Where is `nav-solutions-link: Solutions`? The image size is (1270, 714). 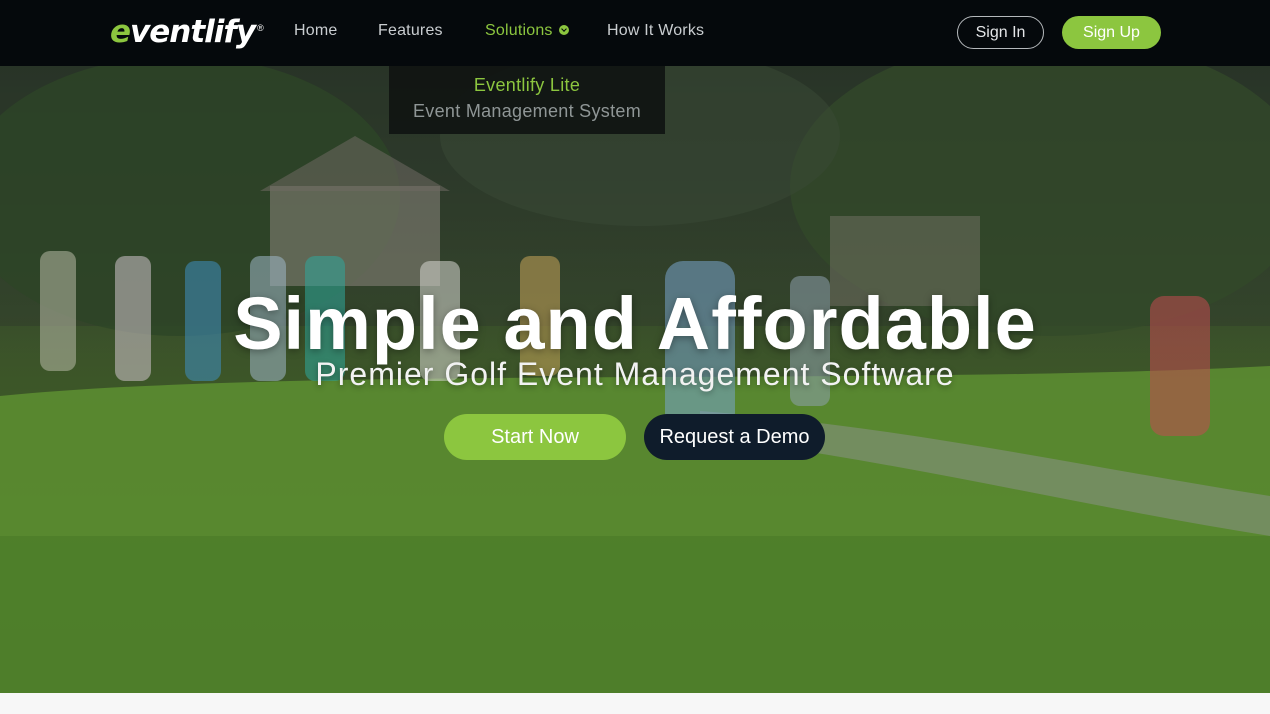
nav-solutions-link: Solutions is located at coordinates (527, 31).